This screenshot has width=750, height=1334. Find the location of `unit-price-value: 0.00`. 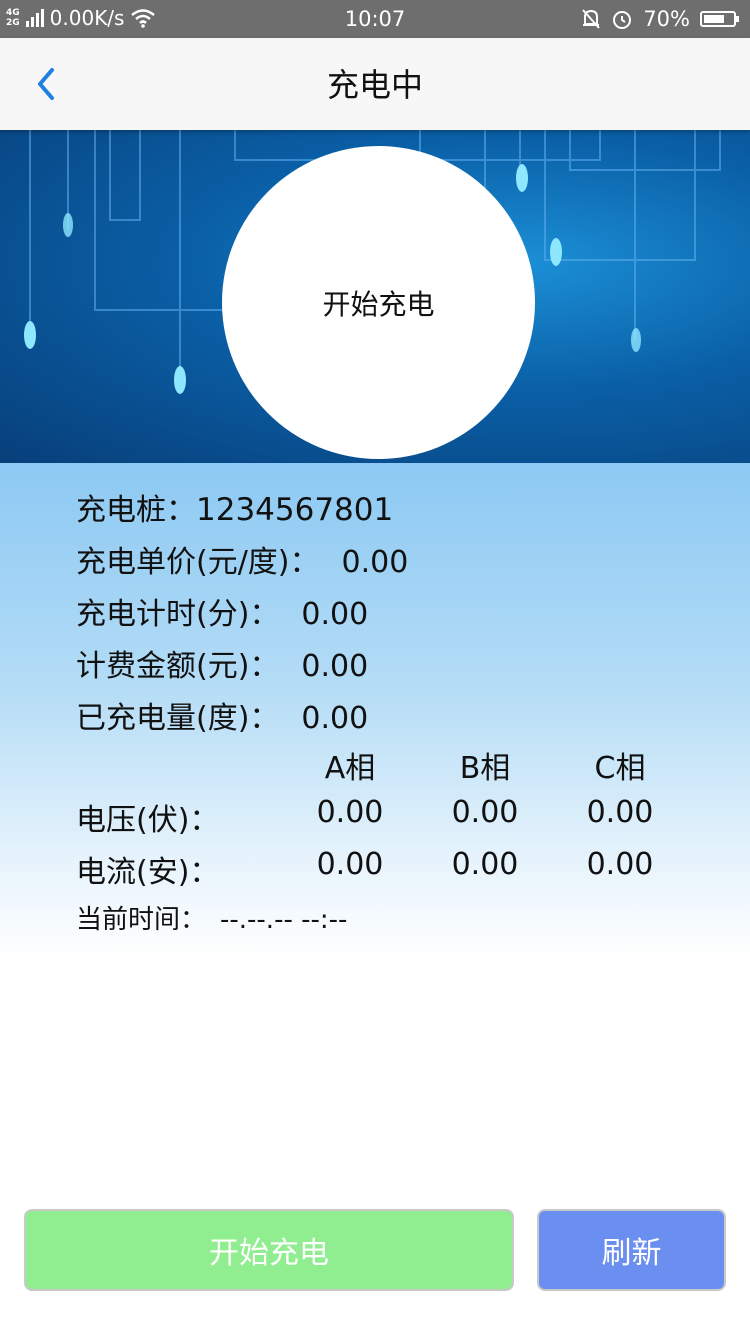

unit-price-value: 0.00 is located at coordinates (375, 562).